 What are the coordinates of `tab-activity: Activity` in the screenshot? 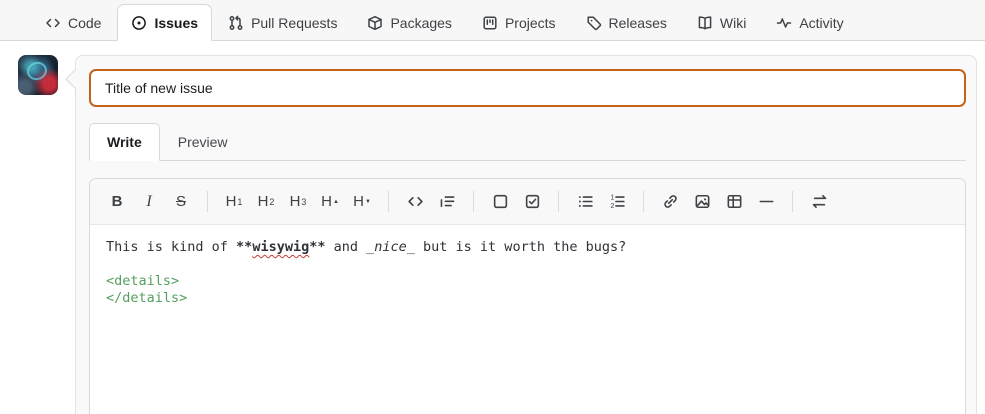 It's located at (809, 22).